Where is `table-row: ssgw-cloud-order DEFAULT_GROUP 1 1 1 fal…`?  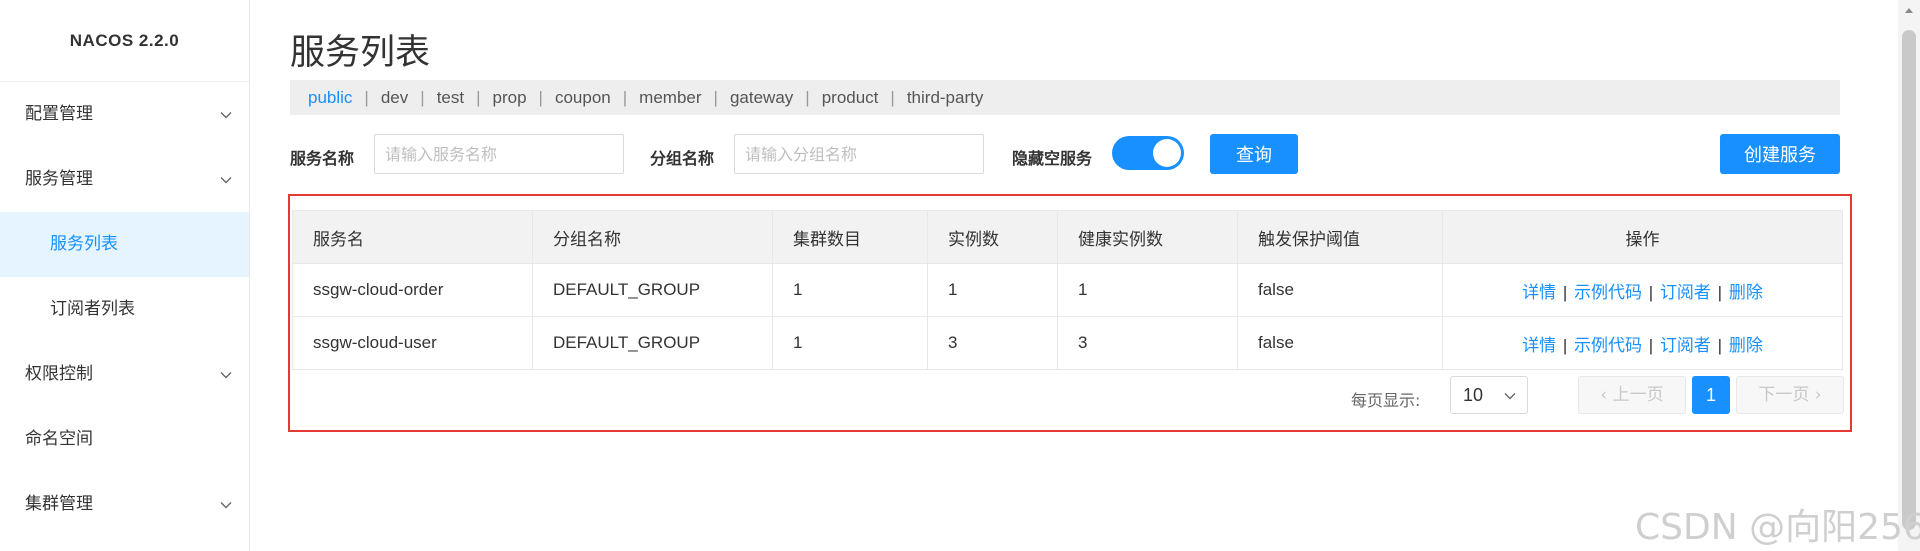 table-row: ssgw-cloud-order DEFAULT_GROUP 1 1 1 fal… is located at coordinates (1067, 290).